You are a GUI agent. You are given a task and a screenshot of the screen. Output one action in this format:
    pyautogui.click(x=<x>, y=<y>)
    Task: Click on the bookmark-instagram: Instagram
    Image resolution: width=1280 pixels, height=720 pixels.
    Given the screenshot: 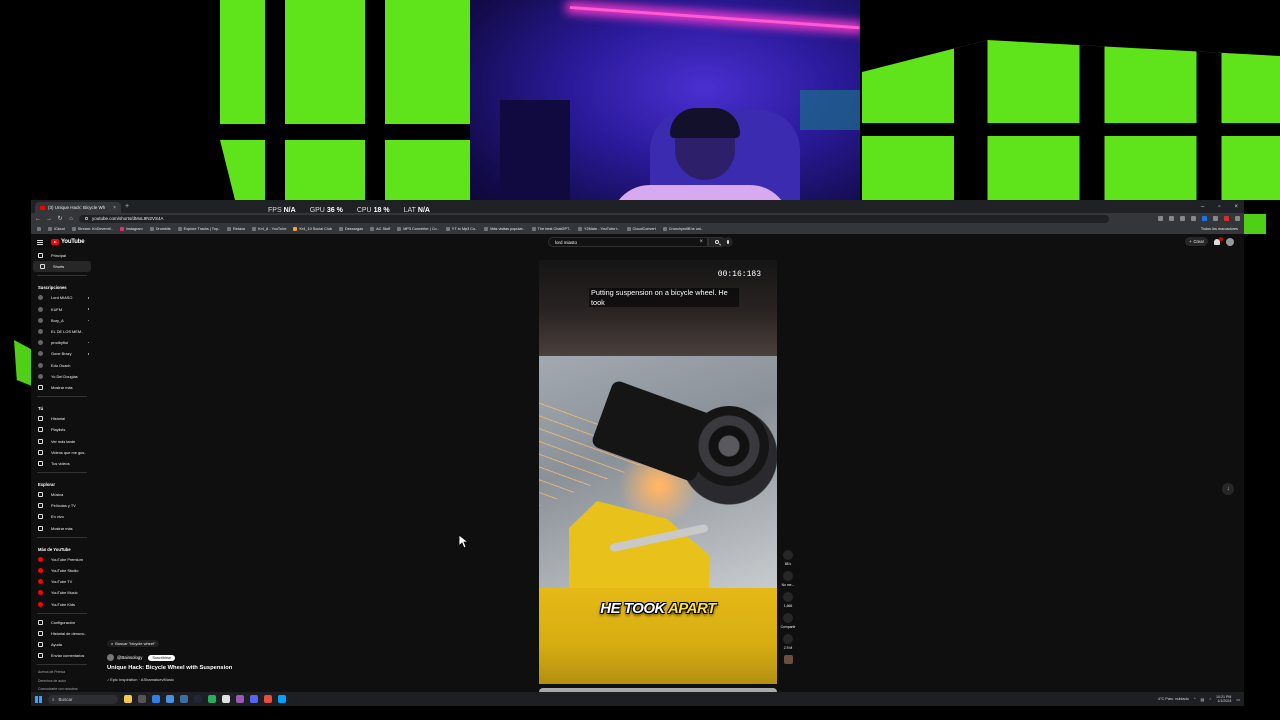 What is the action you would take?
    pyautogui.click(x=131, y=229)
    